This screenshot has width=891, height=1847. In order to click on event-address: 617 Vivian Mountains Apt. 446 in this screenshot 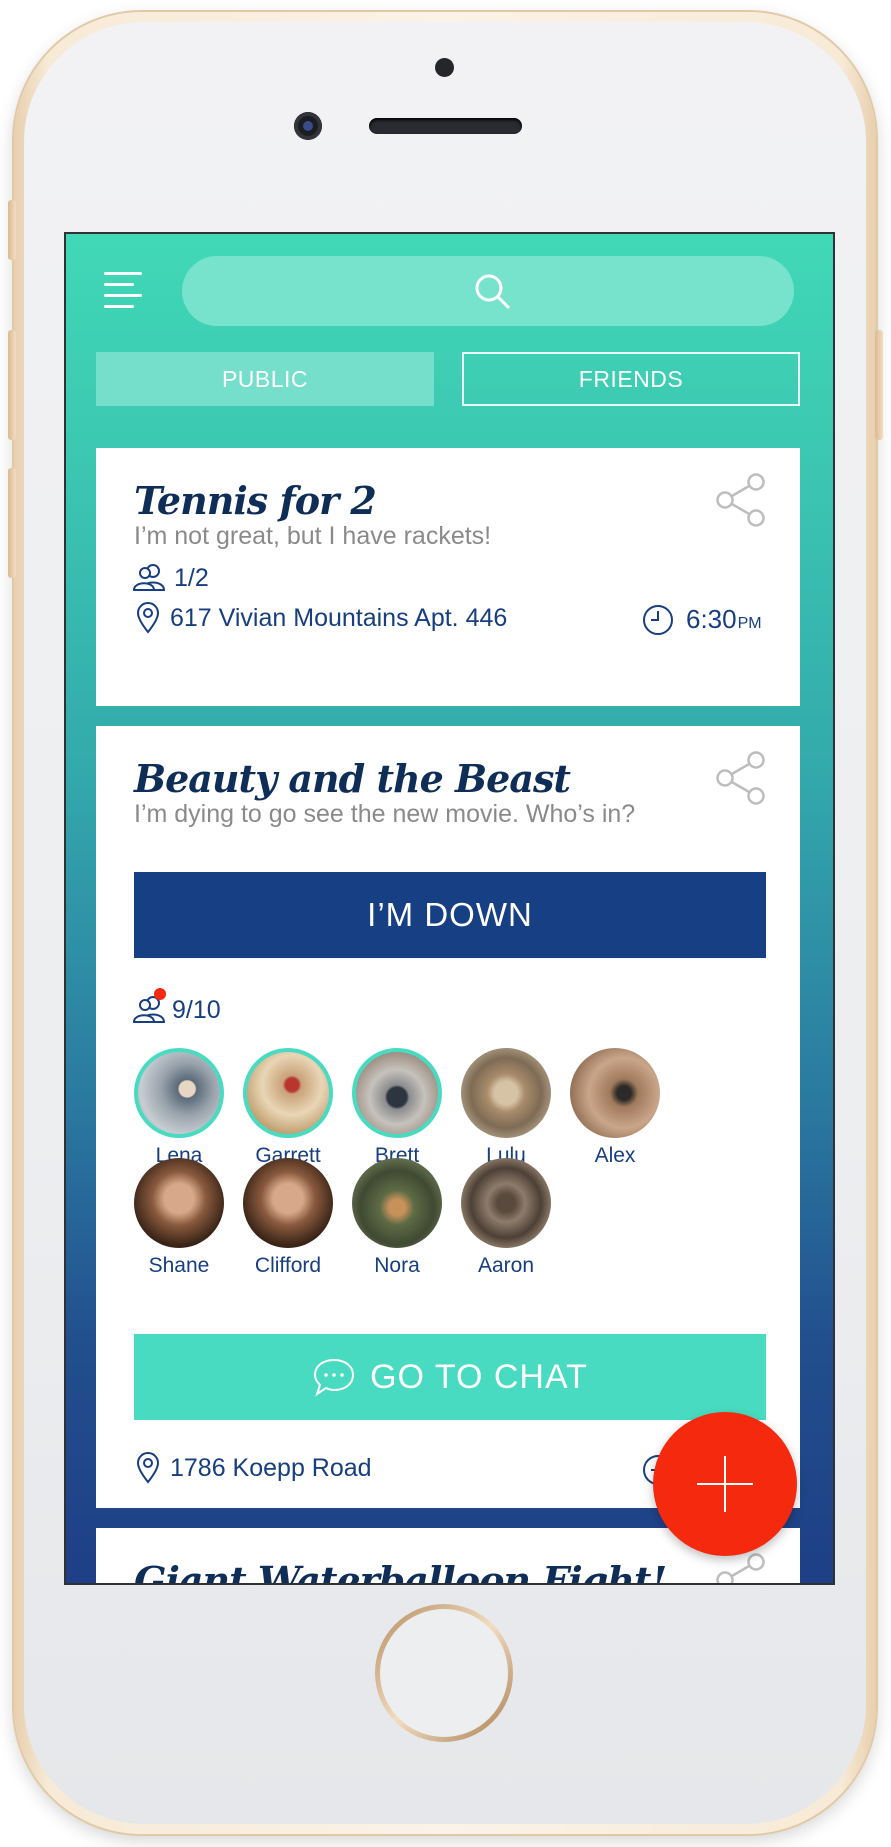, I will do `click(339, 618)`.